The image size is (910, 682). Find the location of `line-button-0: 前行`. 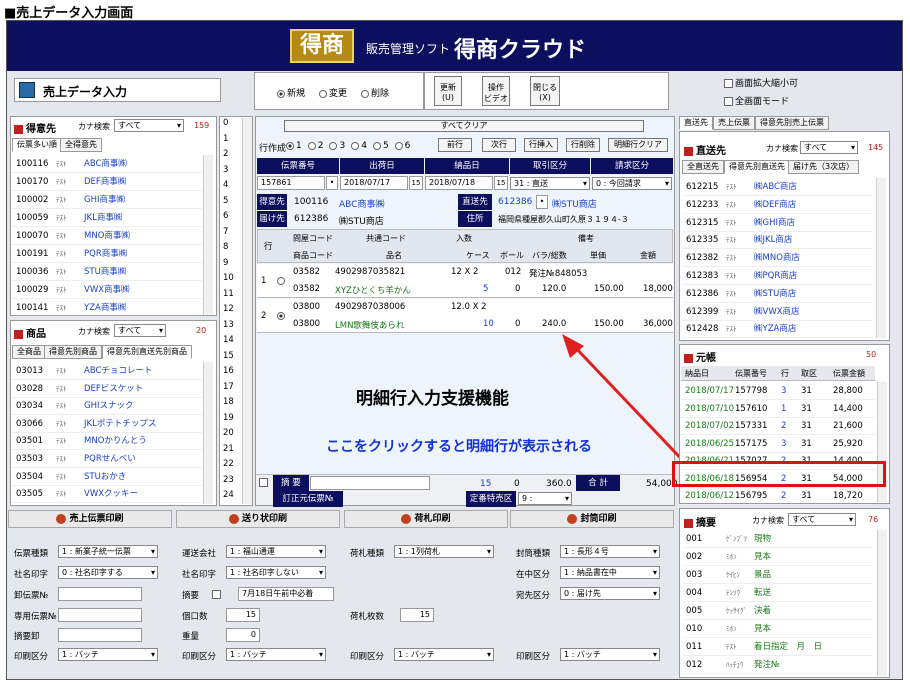

line-button-0: 前行 is located at coordinates (455, 145).